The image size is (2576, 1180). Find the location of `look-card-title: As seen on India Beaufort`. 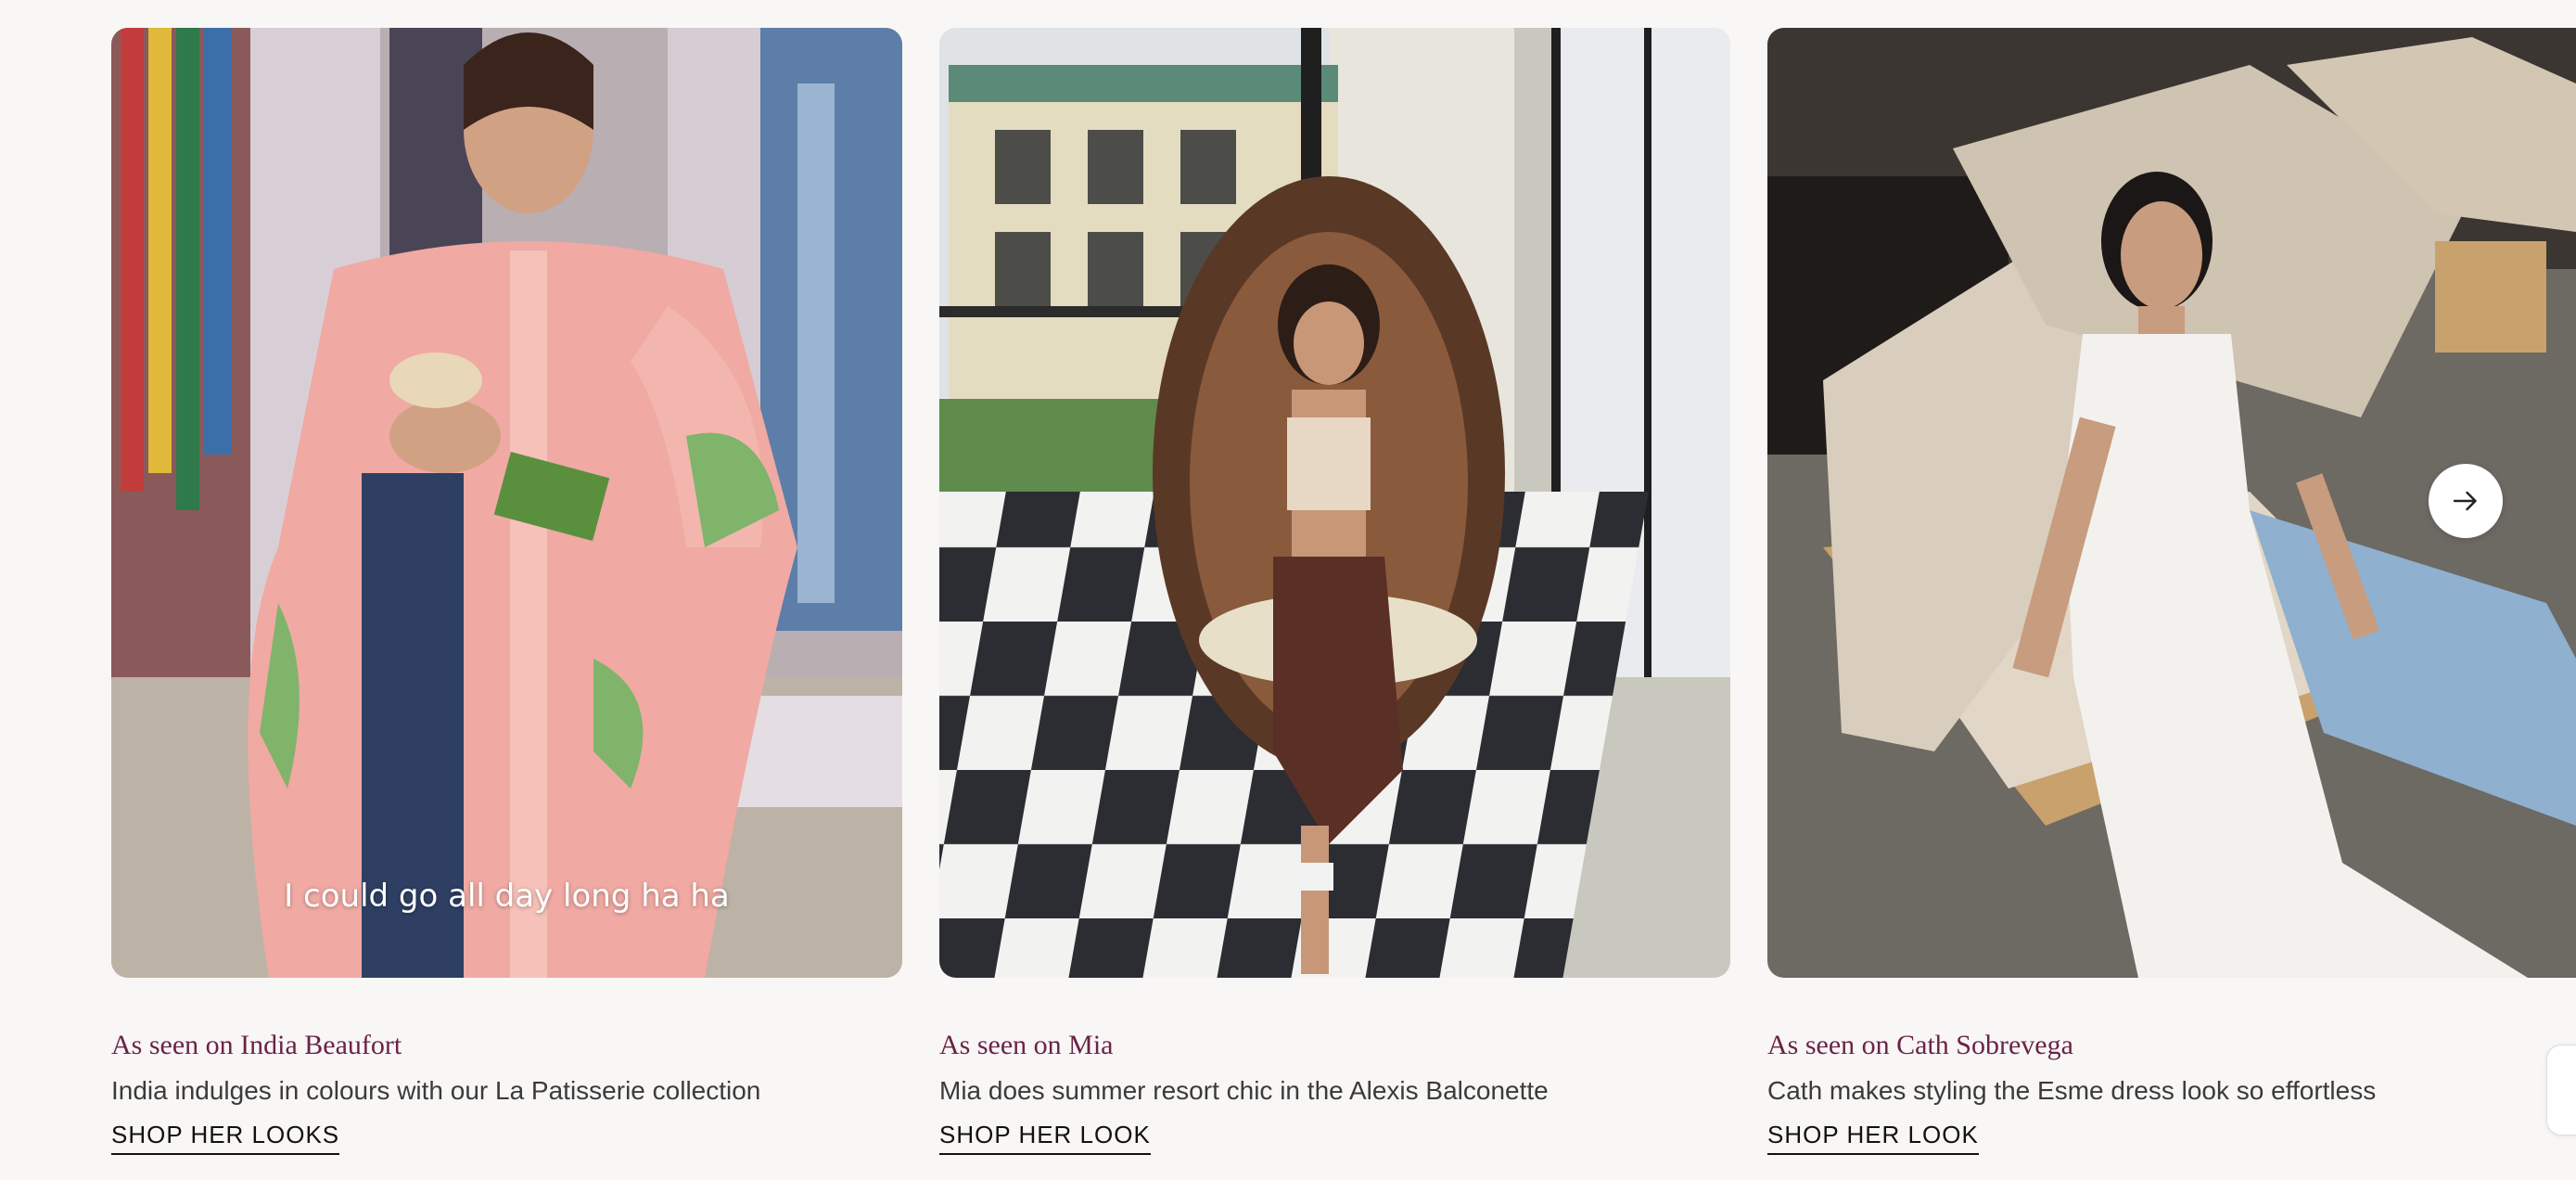

look-card-title: As seen on India Beaufort is located at coordinates (256, 1045).